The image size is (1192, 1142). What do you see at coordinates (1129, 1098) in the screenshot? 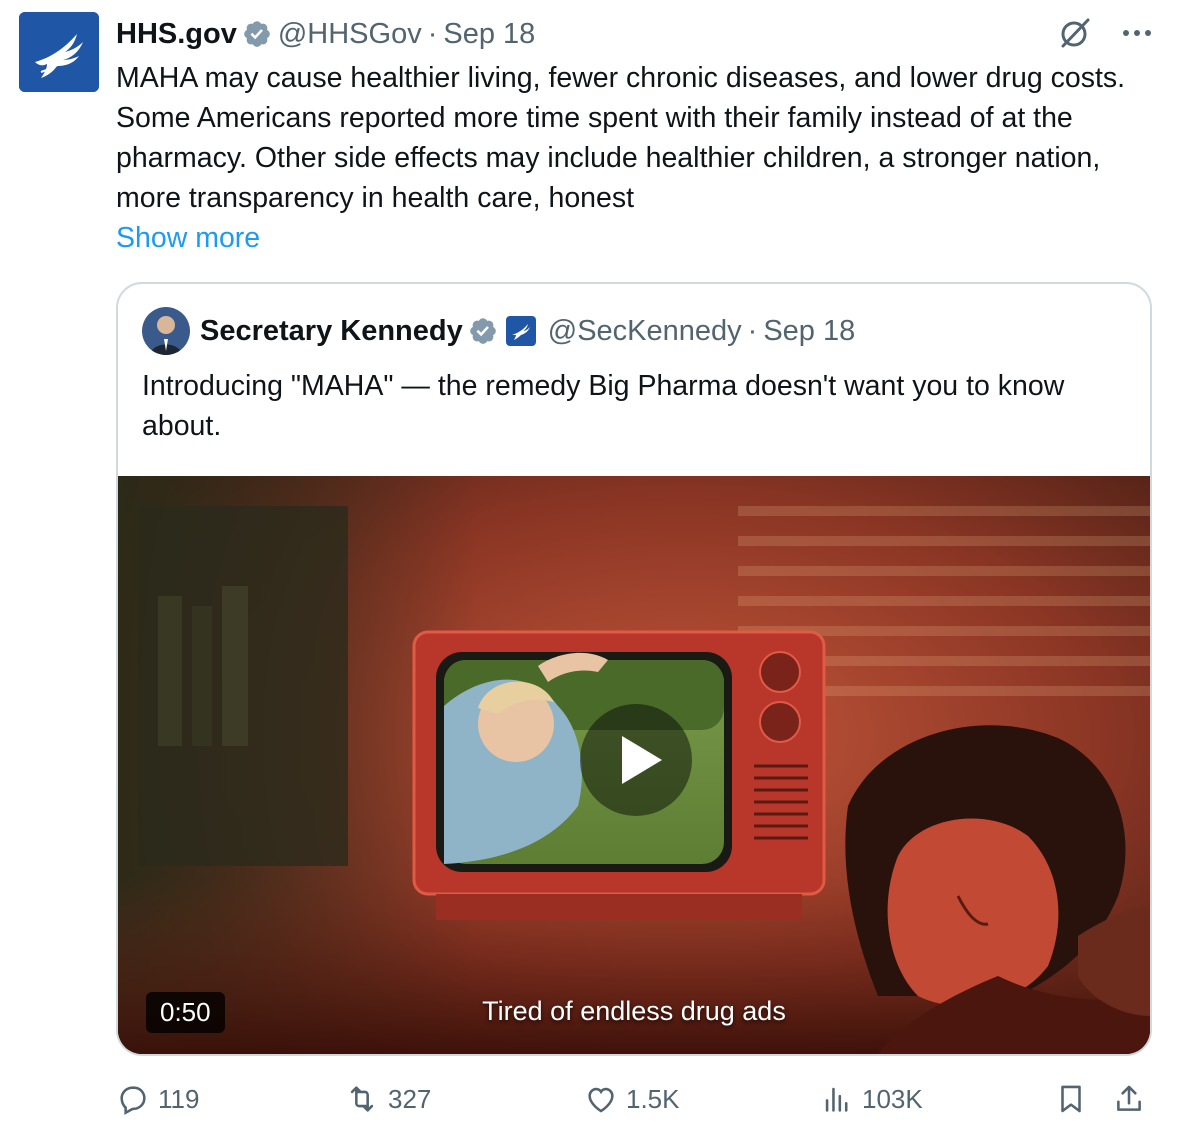
I see `share-icon` at bounding box center [1129, 1098].